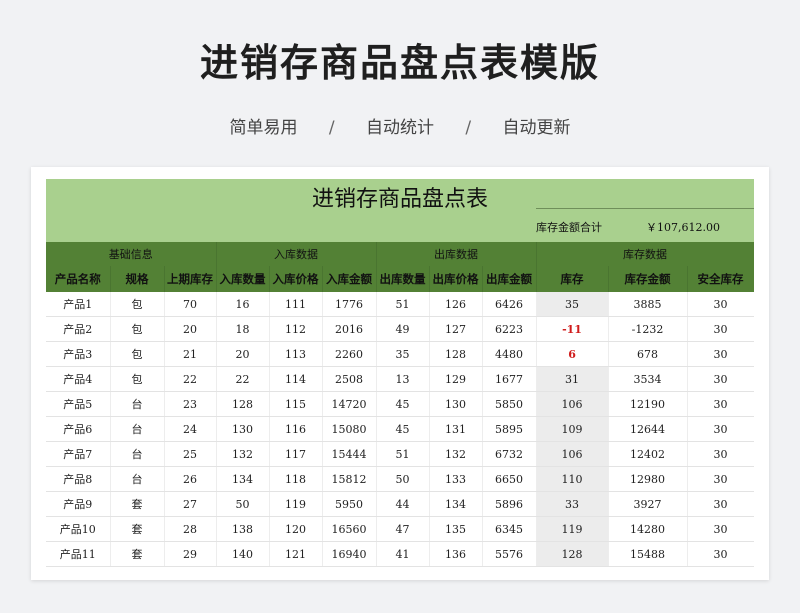 This screenshot has width=800, height=613. I want to click on cell-out-qty: 50, so click(403, 479).